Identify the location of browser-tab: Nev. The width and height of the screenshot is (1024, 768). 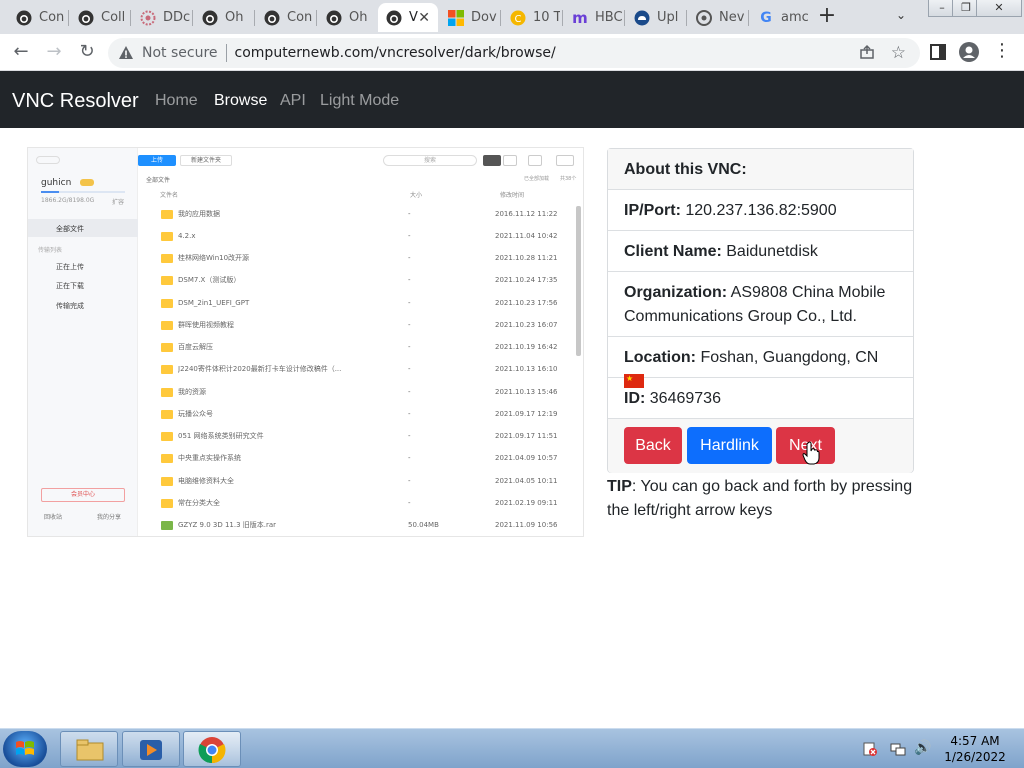
(717, 17).